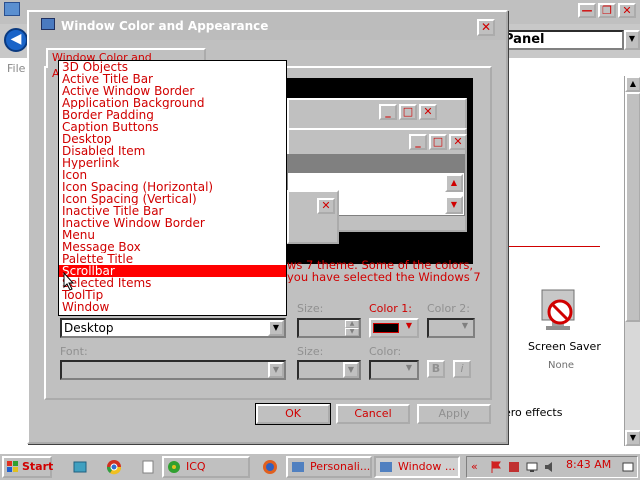 The image size is (640, 480). I want to click on font-size-select: ▼, so click(329, 370).